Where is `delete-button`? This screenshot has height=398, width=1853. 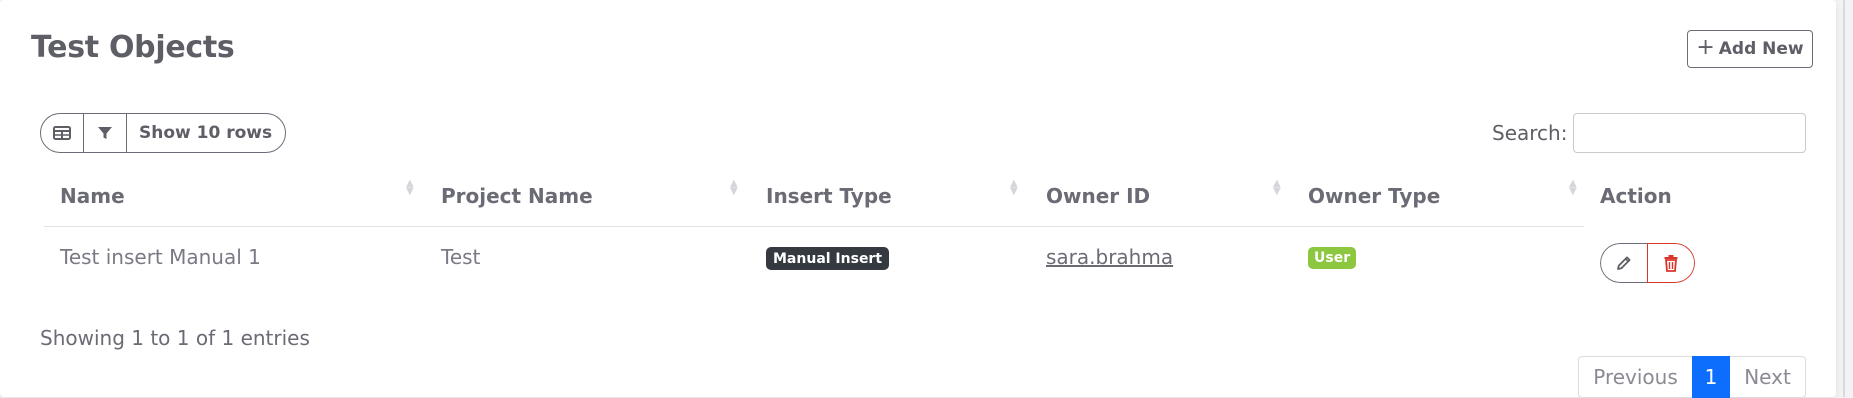
delete-button is located at coordinates (1671, 263).